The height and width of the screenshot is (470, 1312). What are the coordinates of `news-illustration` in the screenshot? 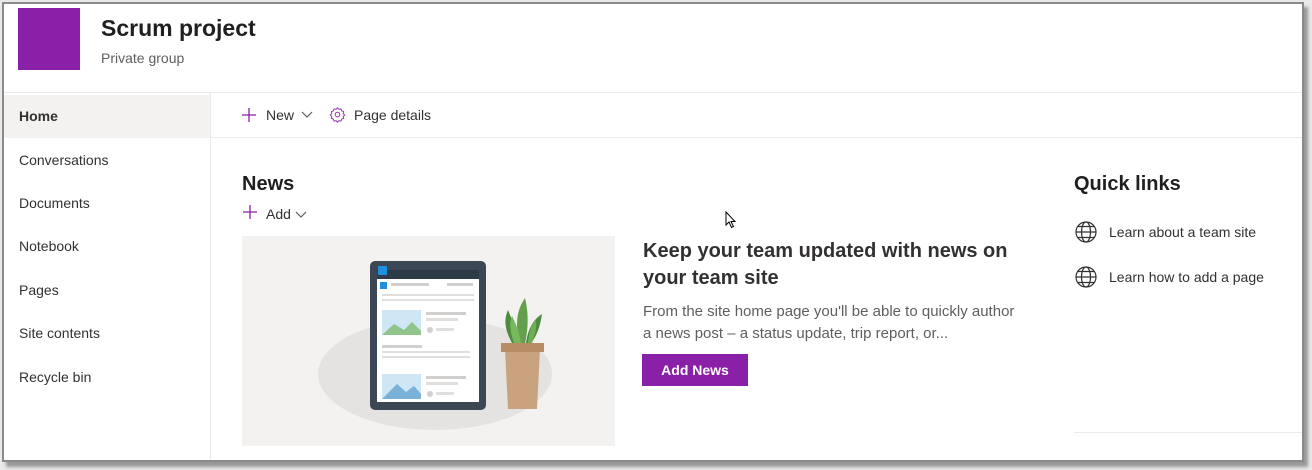 It's located at (428, 341).